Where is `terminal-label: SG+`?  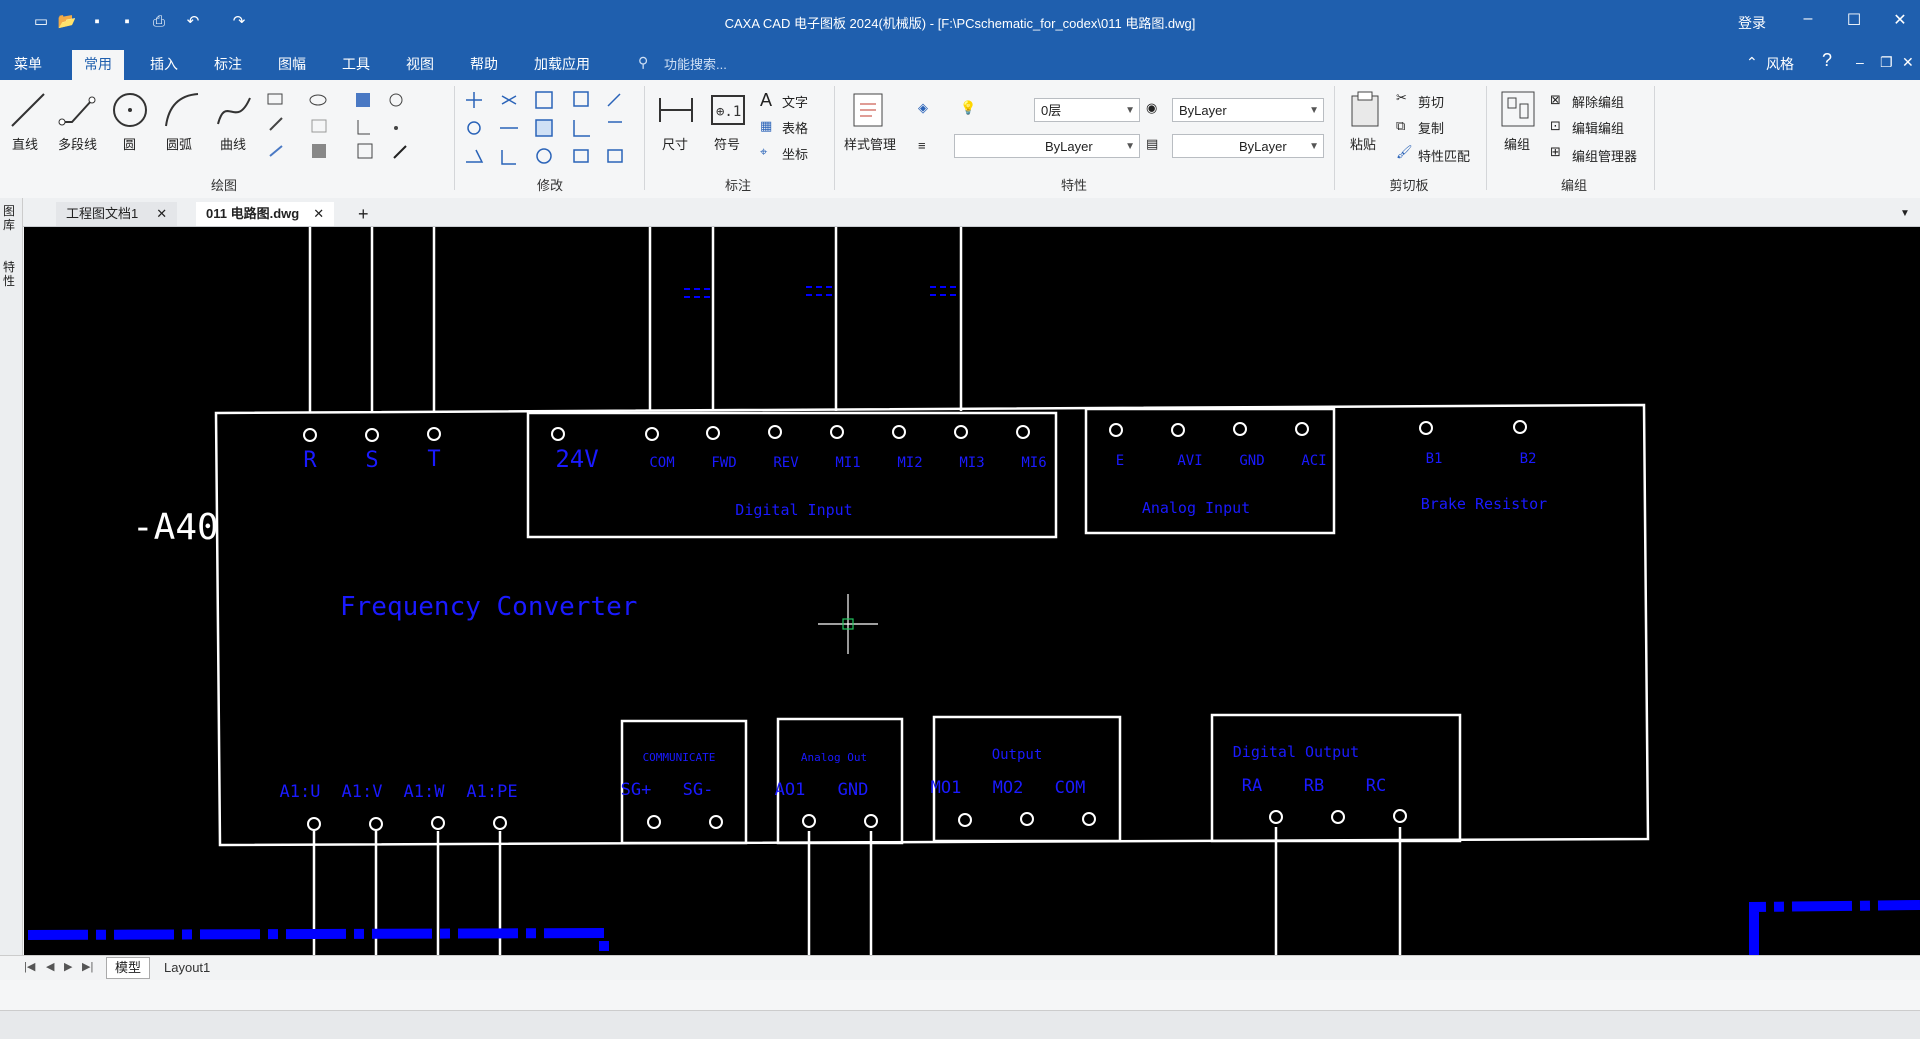
terminal-label: SG+ is located at coordinates (636, 790).